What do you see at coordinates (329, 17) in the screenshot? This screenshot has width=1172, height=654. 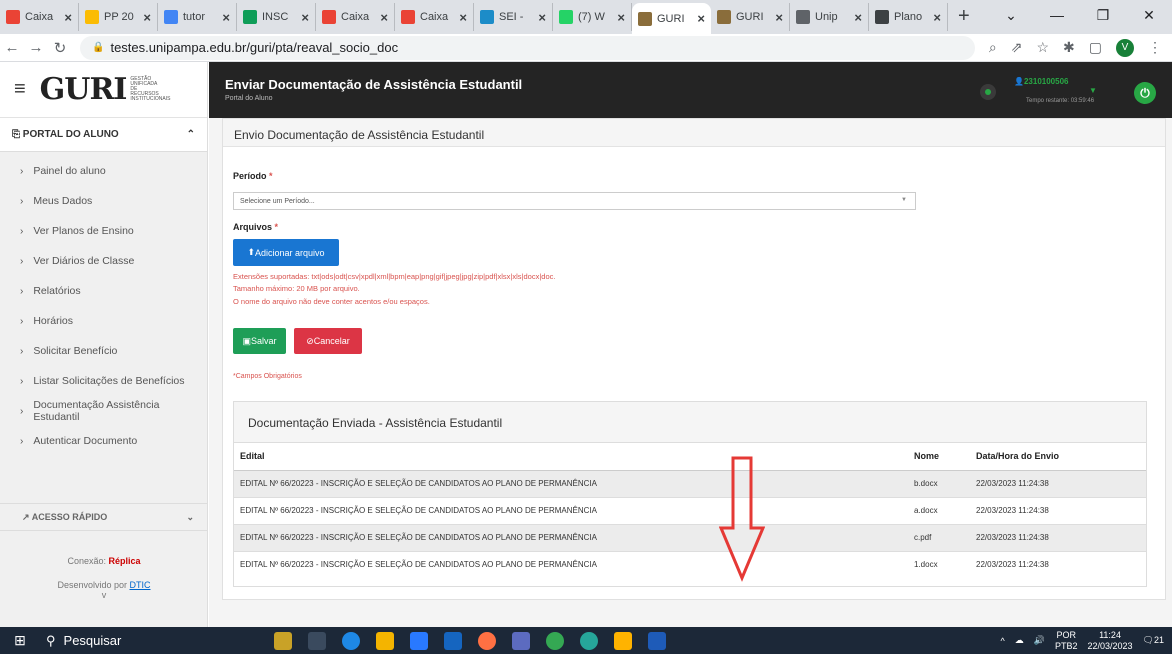 I see `gmail-icon` at bounding box center [329, 17].